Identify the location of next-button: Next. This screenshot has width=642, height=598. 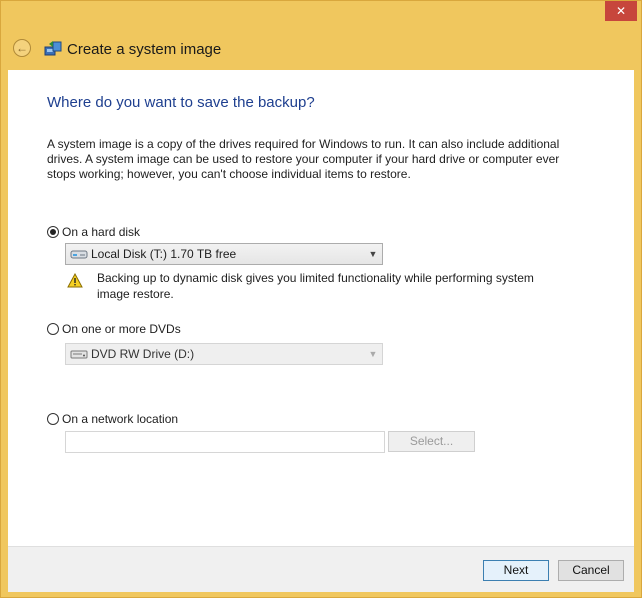
(516, 570).